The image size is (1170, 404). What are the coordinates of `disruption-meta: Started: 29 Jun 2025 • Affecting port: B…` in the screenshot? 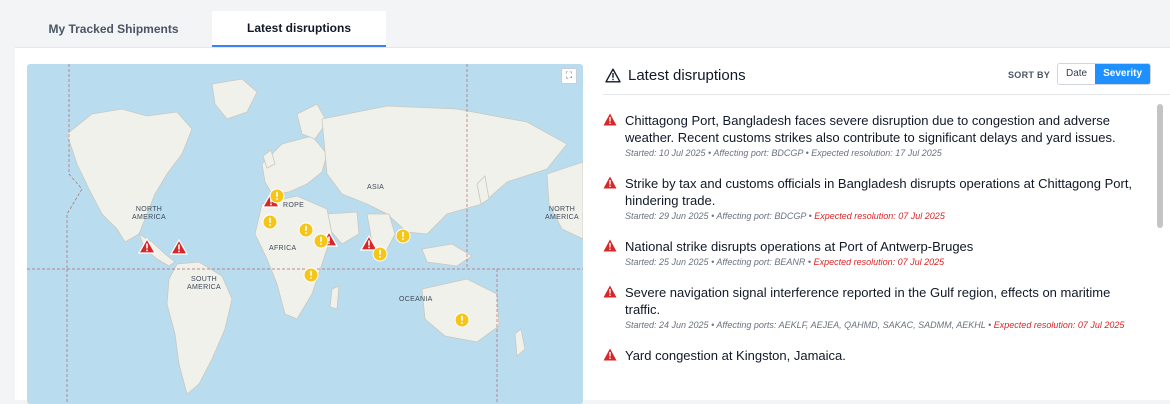 It's located at (886, 216).